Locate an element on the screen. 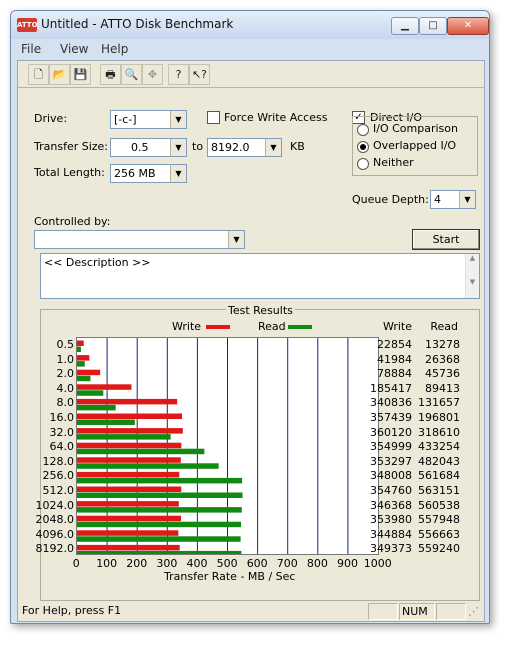  write-value: 353980 is located at coordinates (391, 520).